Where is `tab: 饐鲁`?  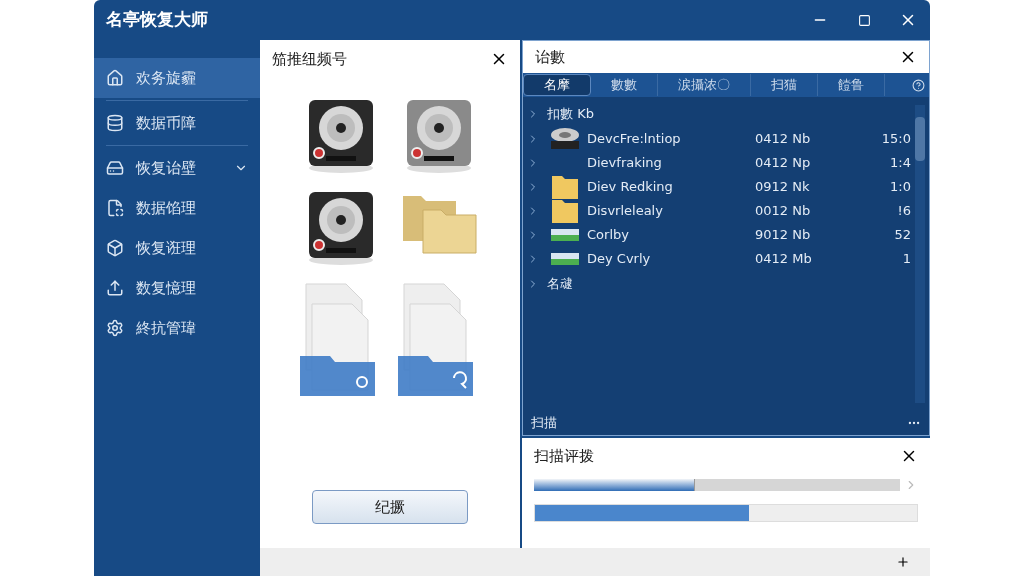 tab: 饐鲁 is located at coordinates (851, 85).